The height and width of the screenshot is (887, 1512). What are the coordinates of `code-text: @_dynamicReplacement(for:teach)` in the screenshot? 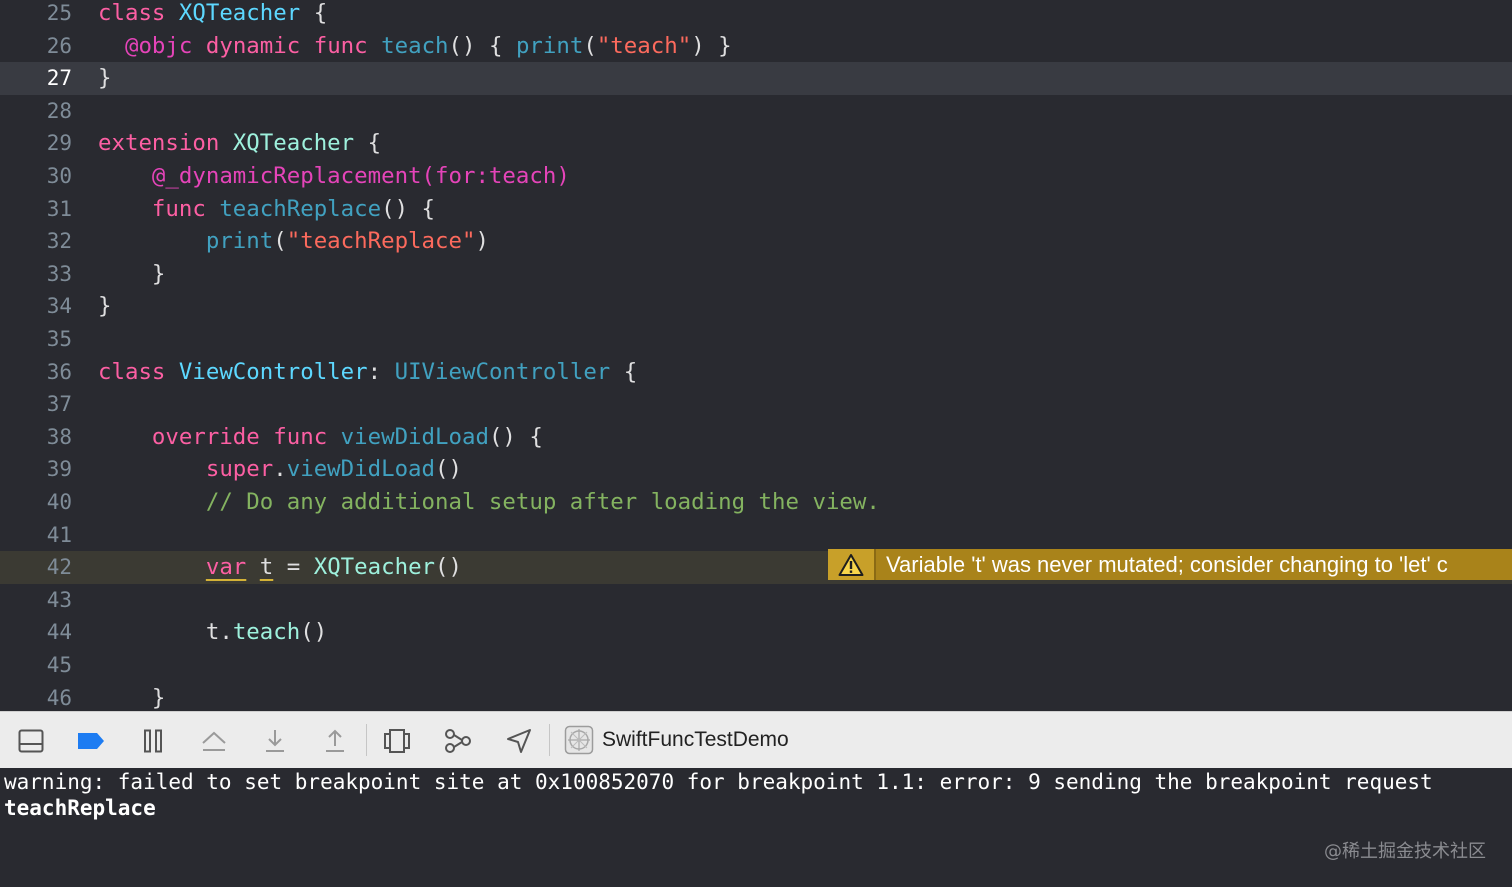 It's located at (334, 176).